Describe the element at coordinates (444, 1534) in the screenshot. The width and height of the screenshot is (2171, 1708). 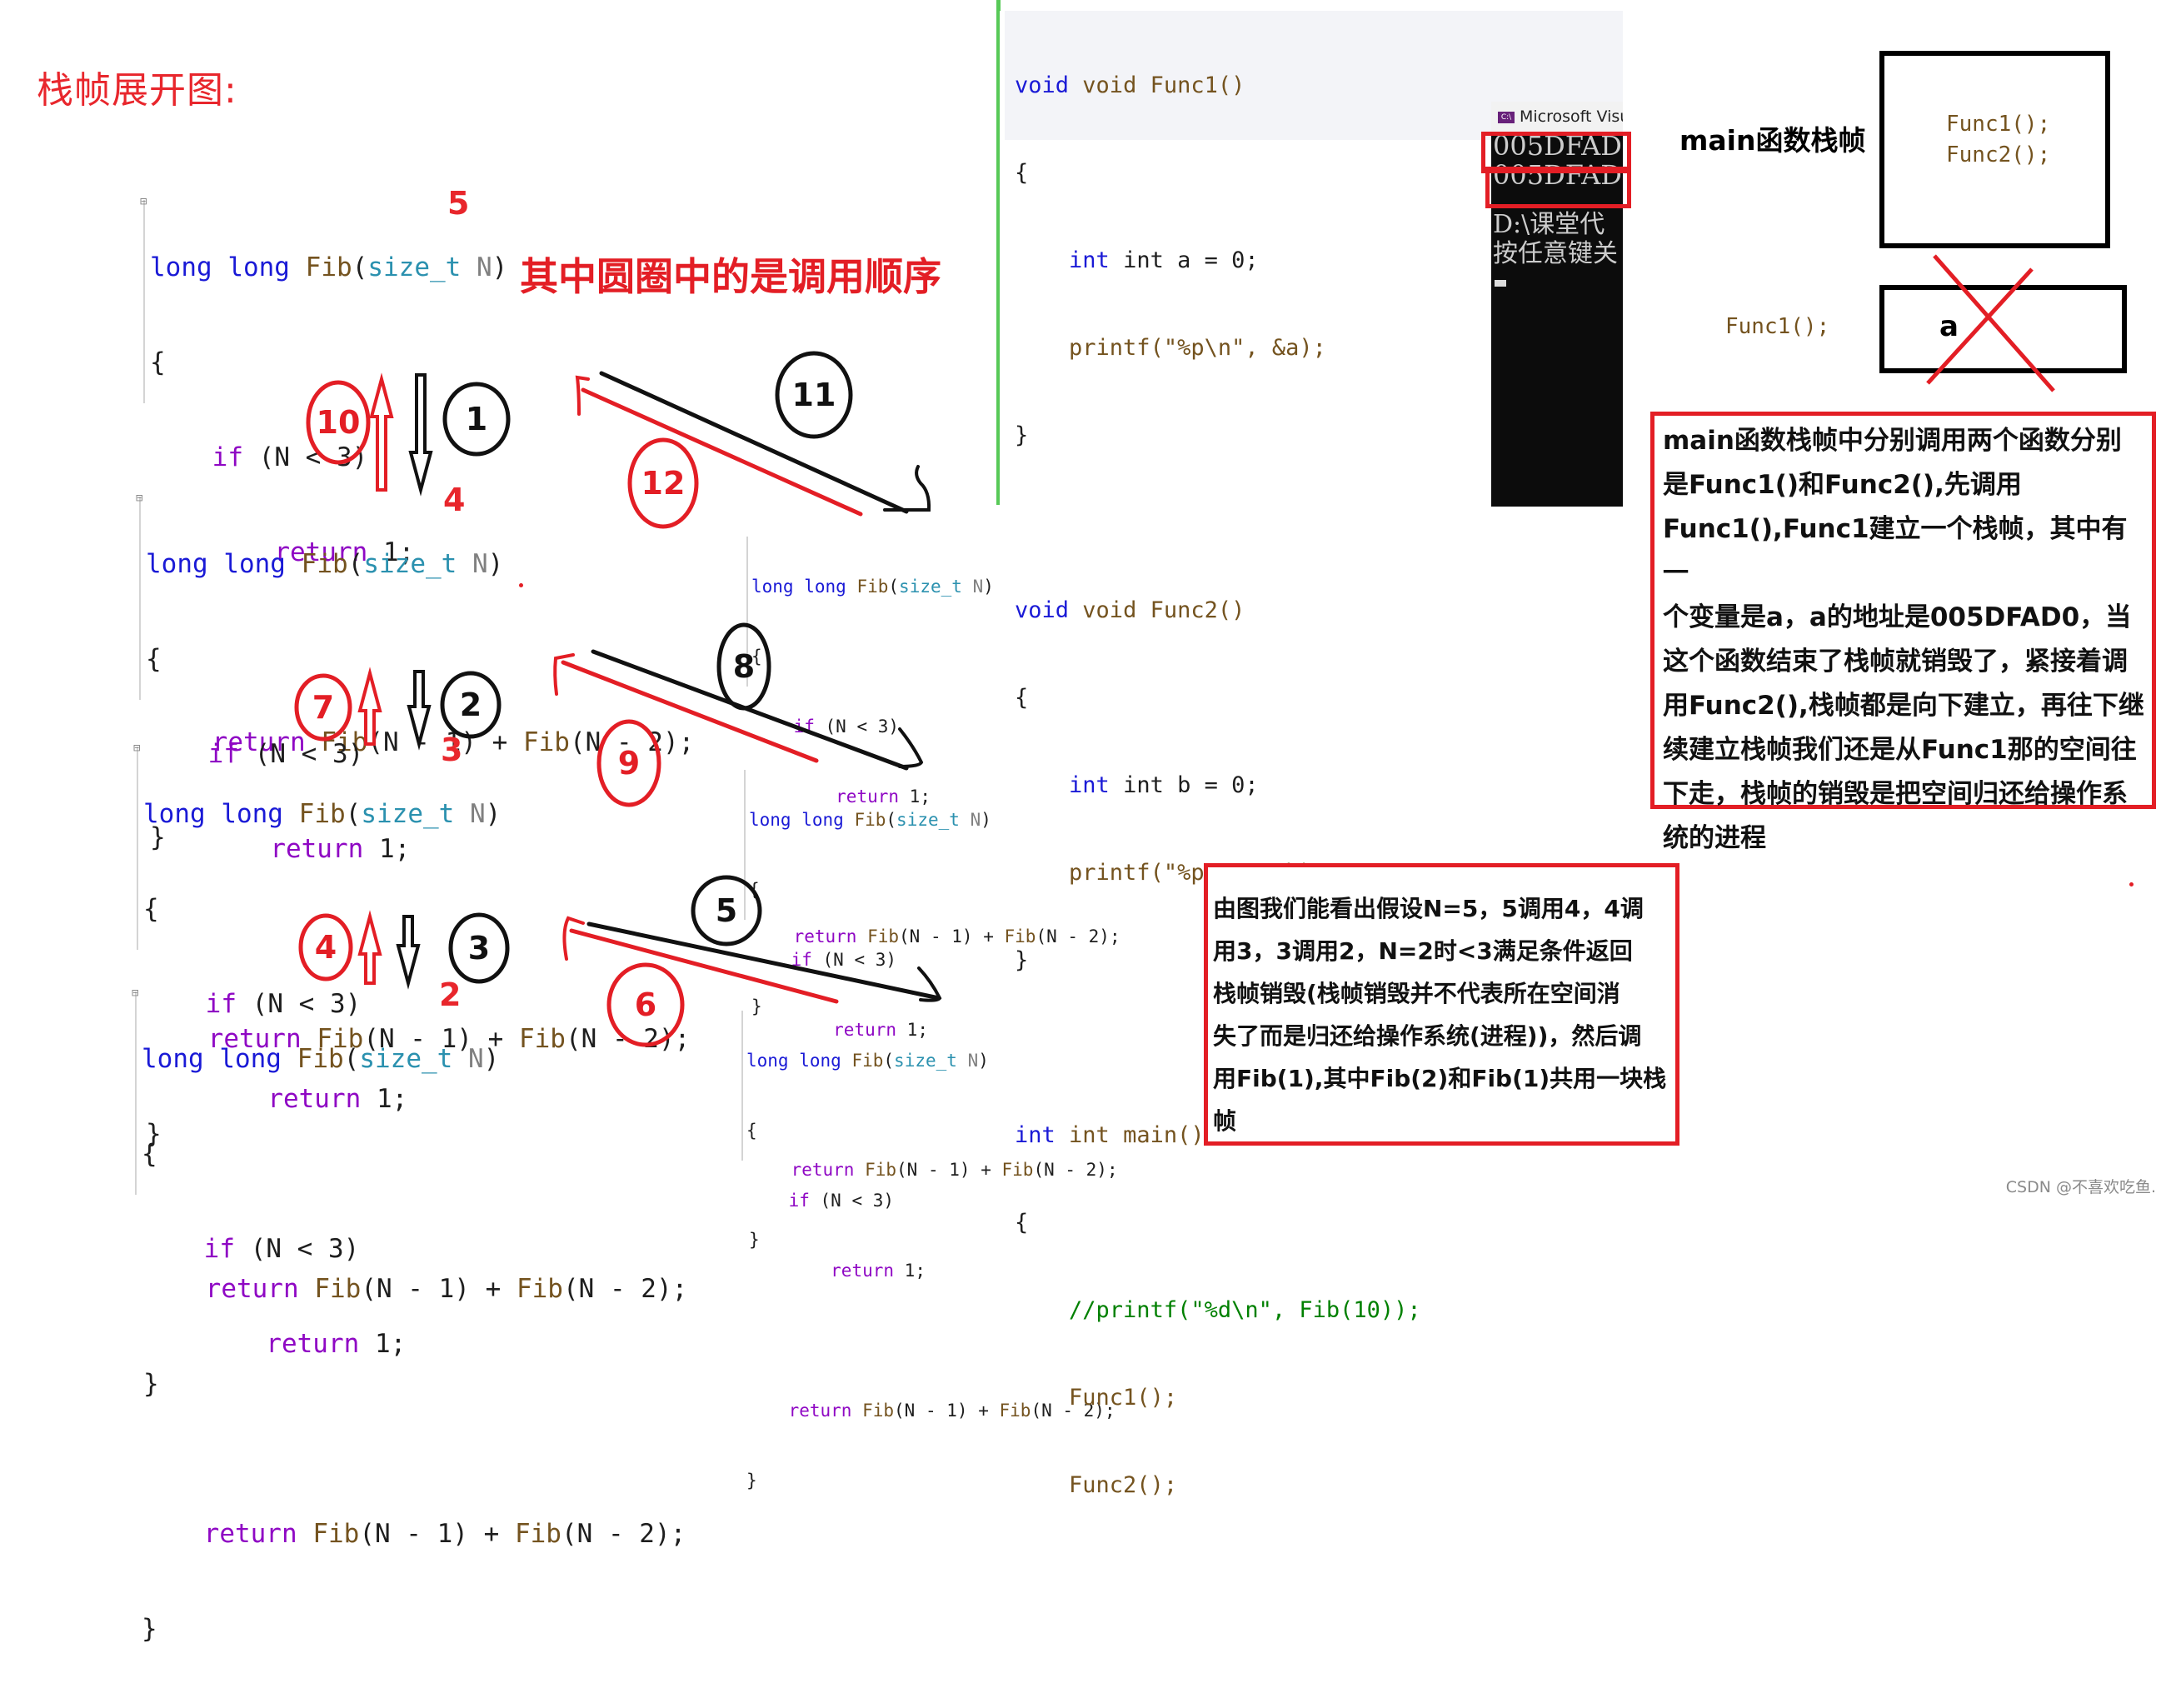
I see `fib-recursive-return: return Fib(N - 1) + Fib(N - 2);` at that location.